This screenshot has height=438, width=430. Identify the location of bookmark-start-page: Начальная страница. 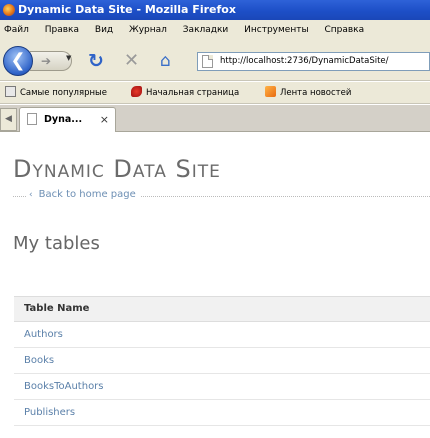
(185, 93).